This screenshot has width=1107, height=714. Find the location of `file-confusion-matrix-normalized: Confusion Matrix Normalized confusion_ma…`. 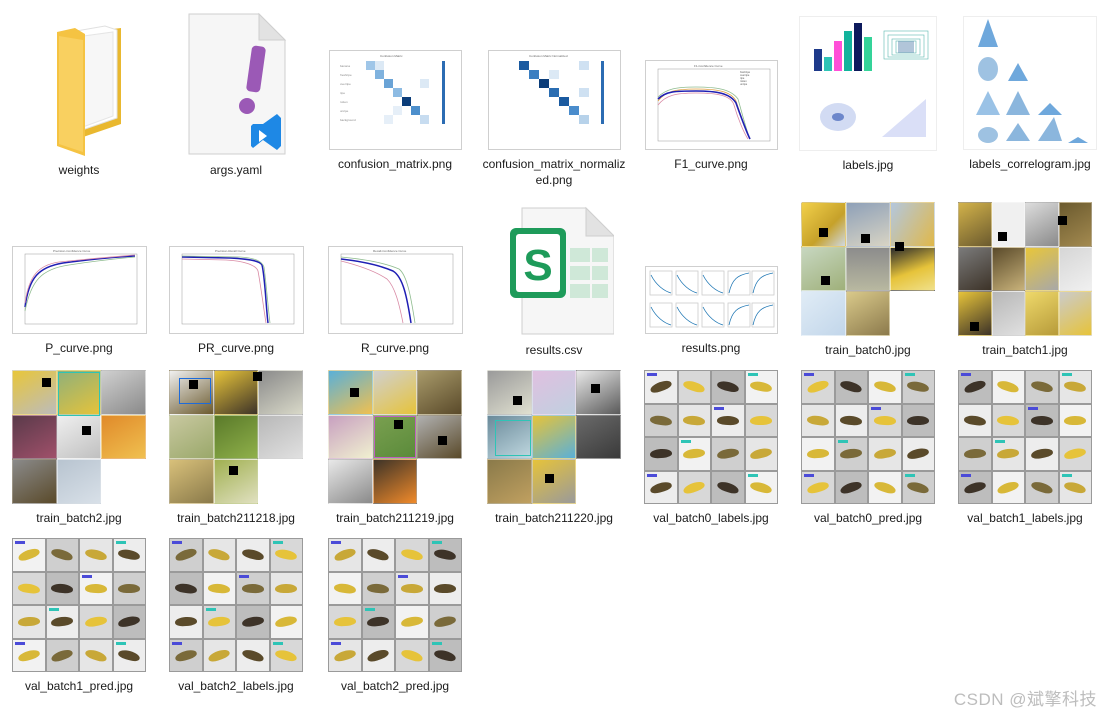

file-confusion-matrix-normalized: Confusion Matrix Normalized confusion_ma… is located at coordinates (554, 97).